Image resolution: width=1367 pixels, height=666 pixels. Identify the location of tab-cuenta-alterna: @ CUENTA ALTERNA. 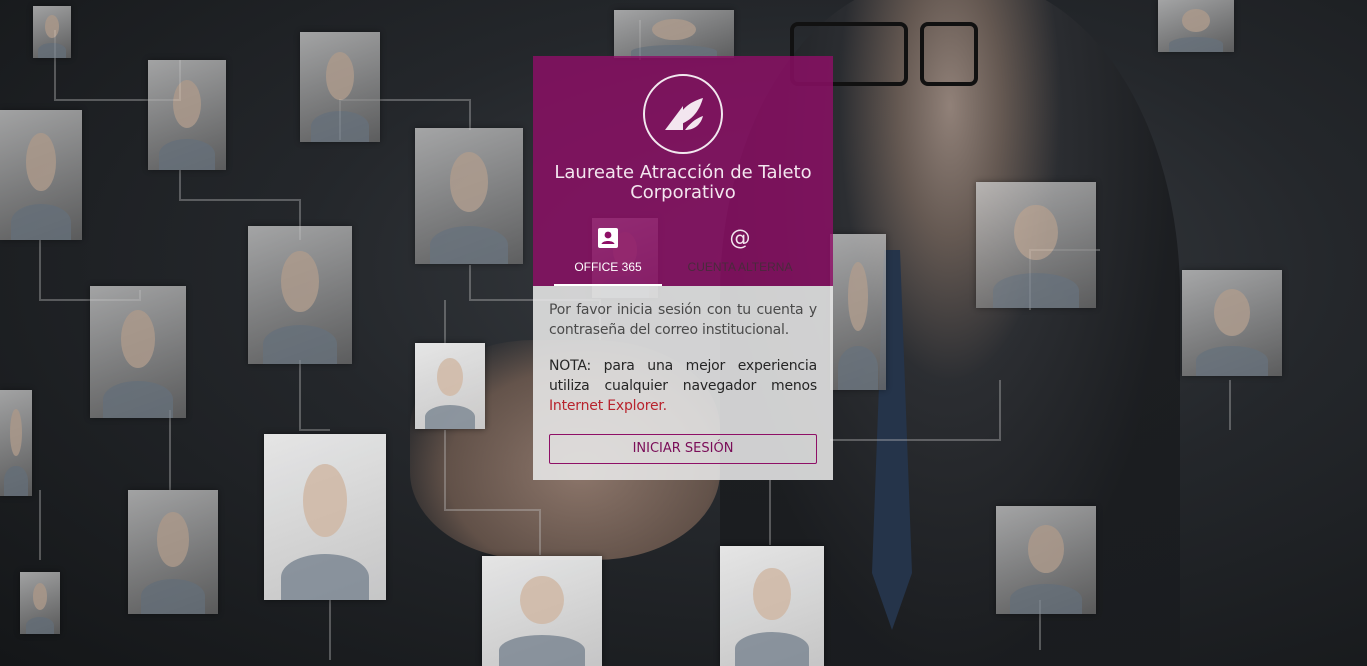
(740, 255).